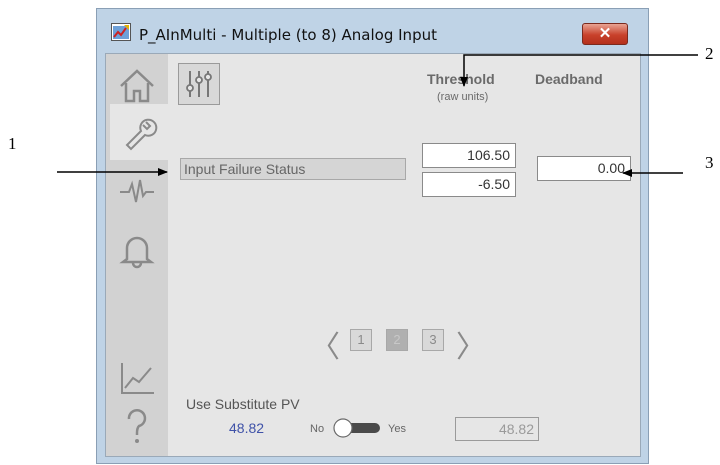 The width and height of the screenshot is (720, 465). What do you see at coordinates (293, 169) in the screenshot?
I see `input-failure-label: Input Failure Status` at bounding box center [293, 169].